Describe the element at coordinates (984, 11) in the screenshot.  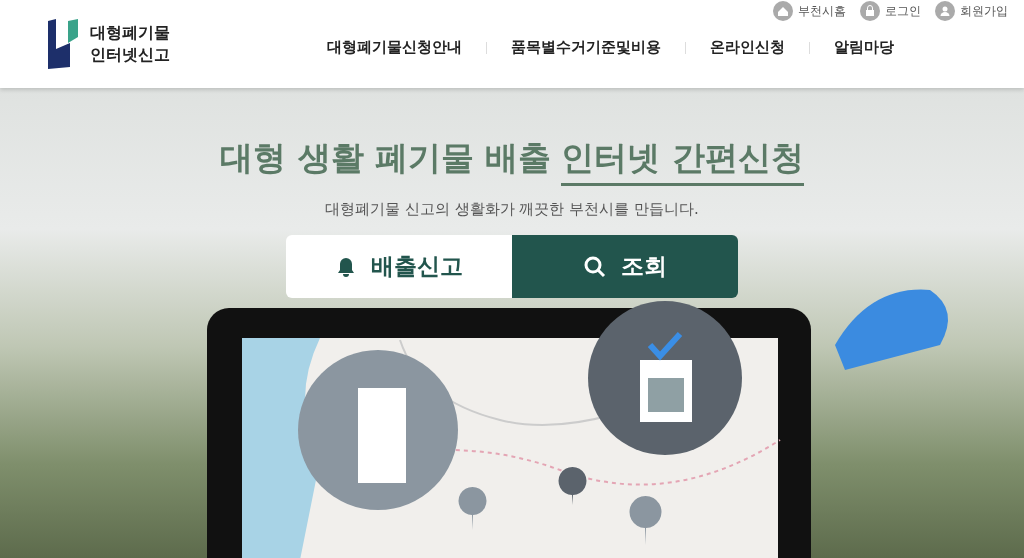
I see `link-label: 회원가입` at that location.